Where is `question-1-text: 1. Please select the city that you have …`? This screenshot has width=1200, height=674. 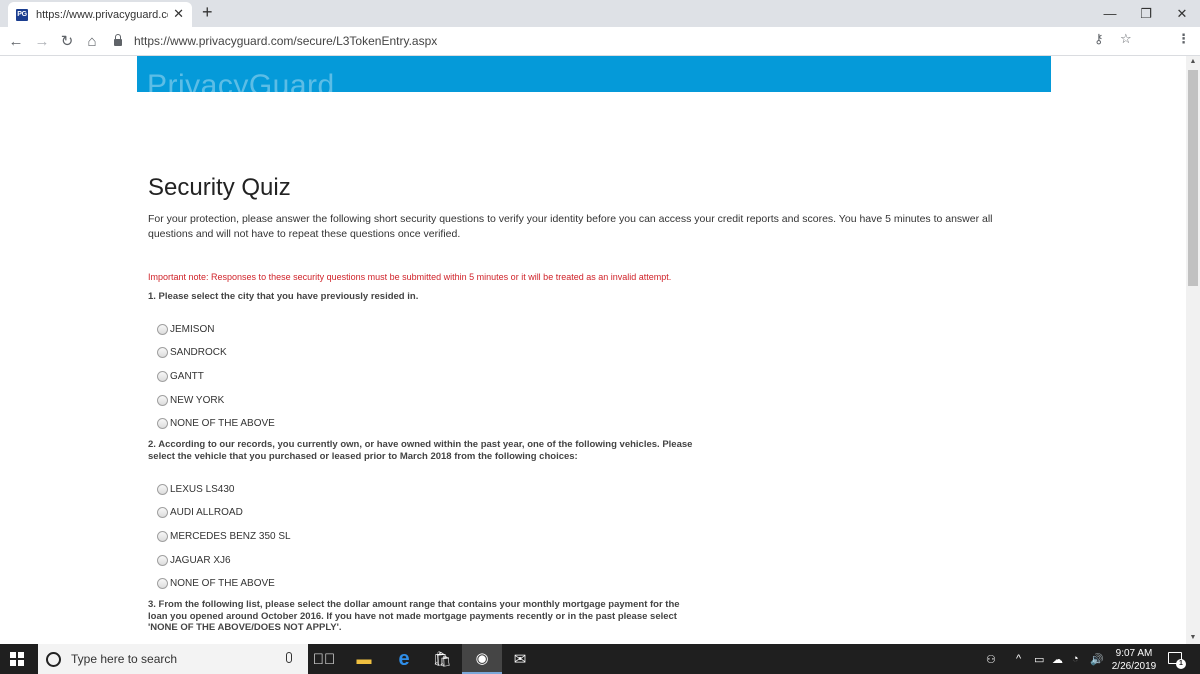
question-1-text: 1. Please select the city that you have … is located at coordinates (283, 296).